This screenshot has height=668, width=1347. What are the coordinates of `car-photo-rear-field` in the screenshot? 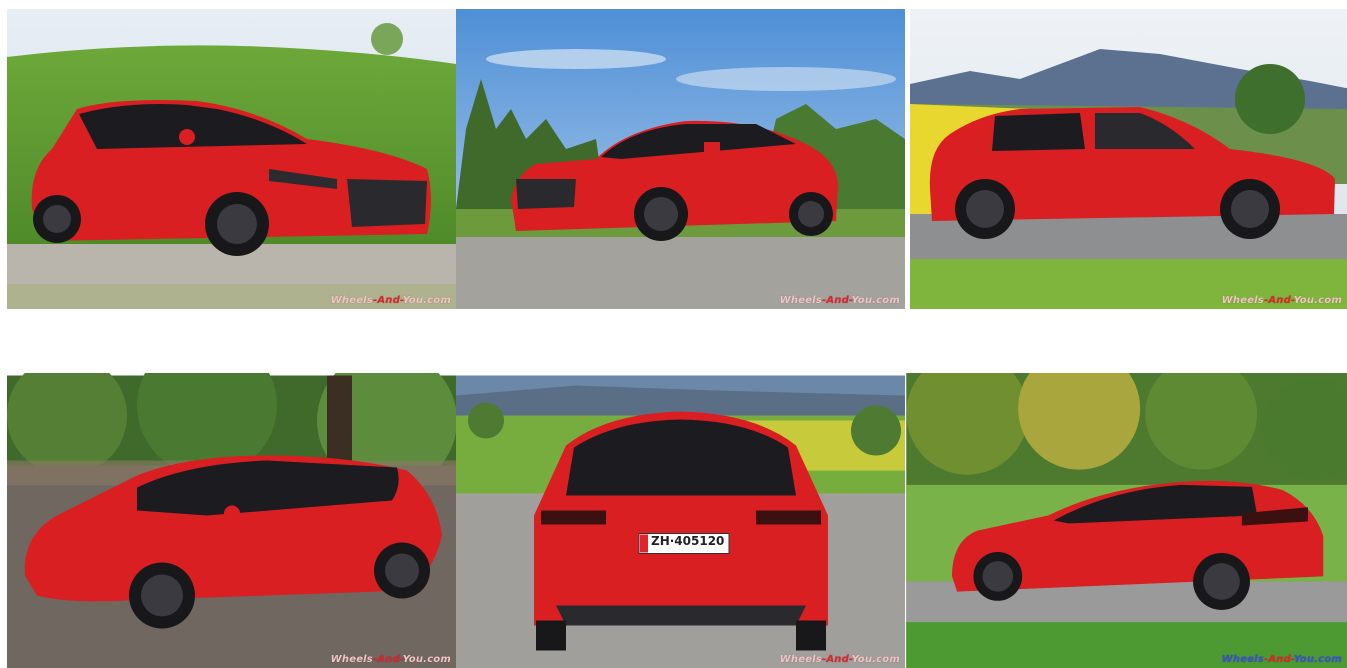 It's located at (1126, 520).